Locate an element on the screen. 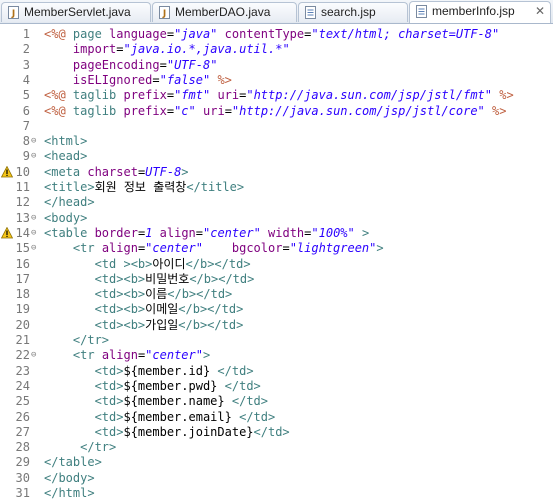  code-text: <td>${member.name} </td> is located at coordinates (156, 401).